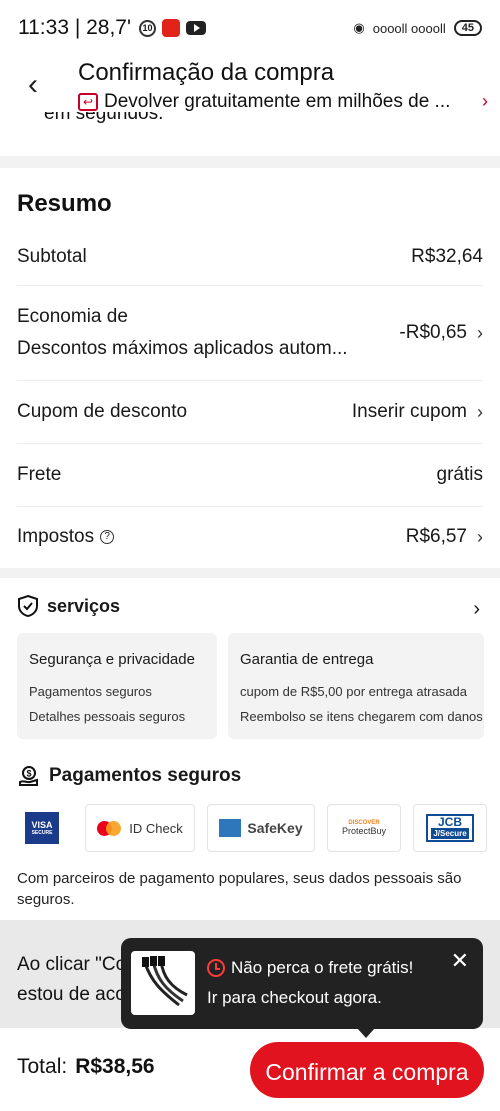  I want to click on confirm-purchase-button: Confirmar a compra, so click(367, 1070).